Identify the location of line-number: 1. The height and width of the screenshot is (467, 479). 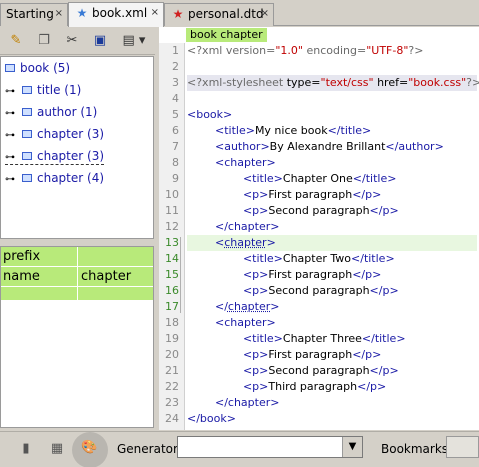
(175, 50).